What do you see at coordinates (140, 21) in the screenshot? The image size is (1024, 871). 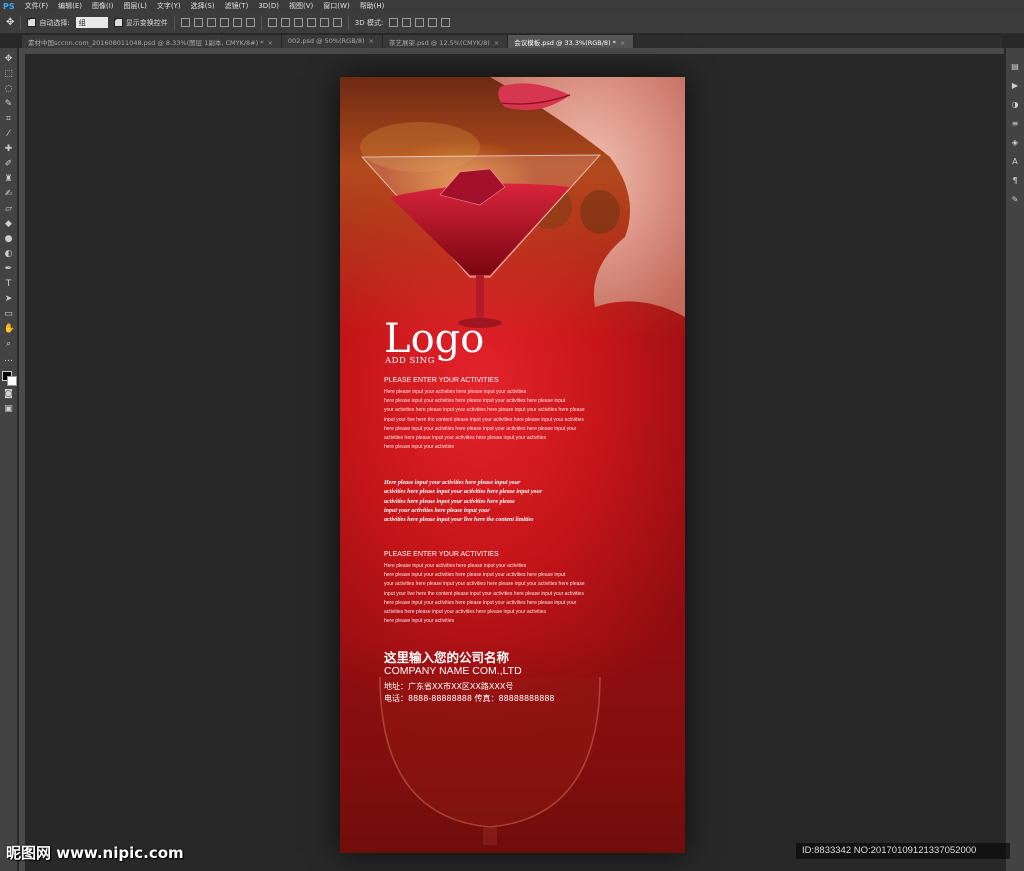 I see `show-transform-checkbox: 显示变换控件` at bounding box center [140, 21].